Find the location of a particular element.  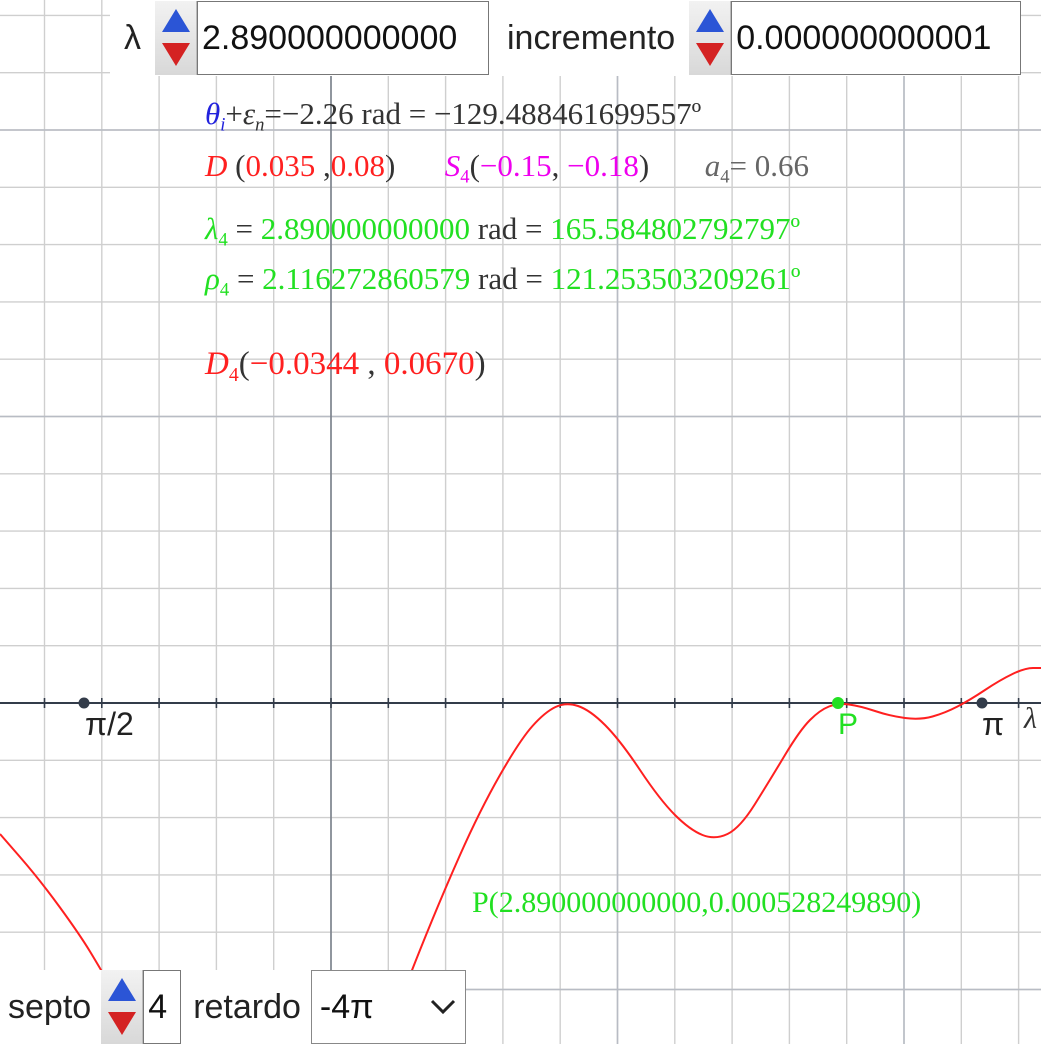

increment-input: 0.000000000001 is located at coordinates (876, 38).